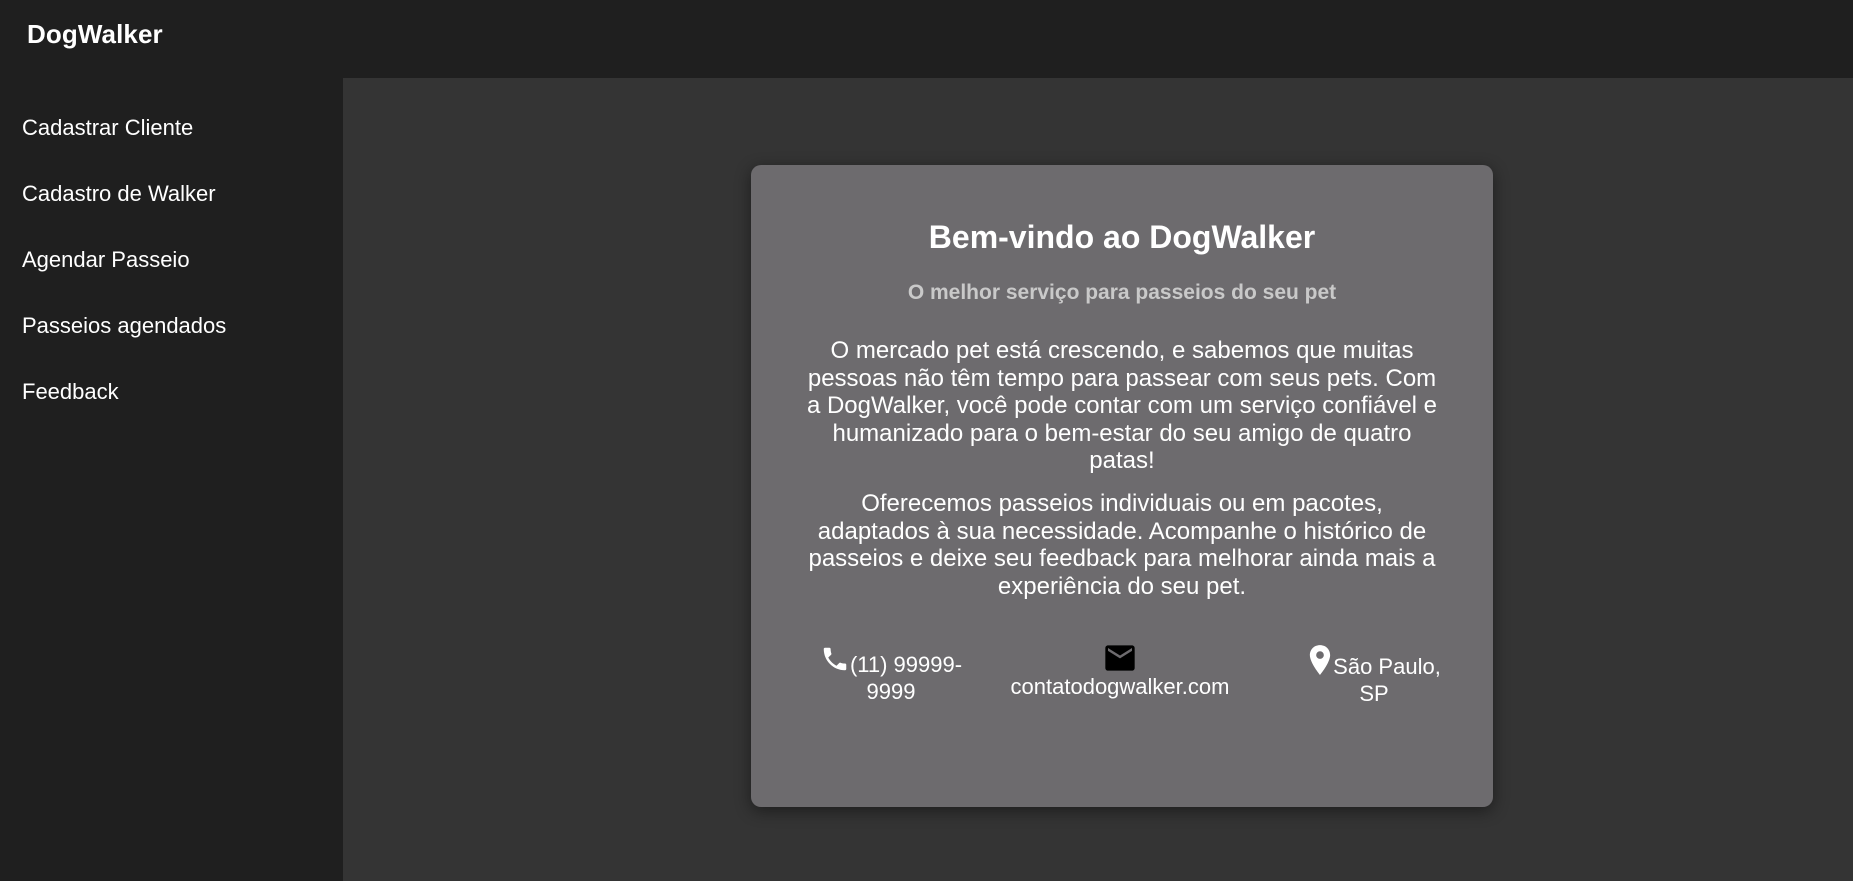 The height and width of the screenshot is (881, 1853). I want to click on contact-phone-text: (11) 99999-9999, so click(906, 678).